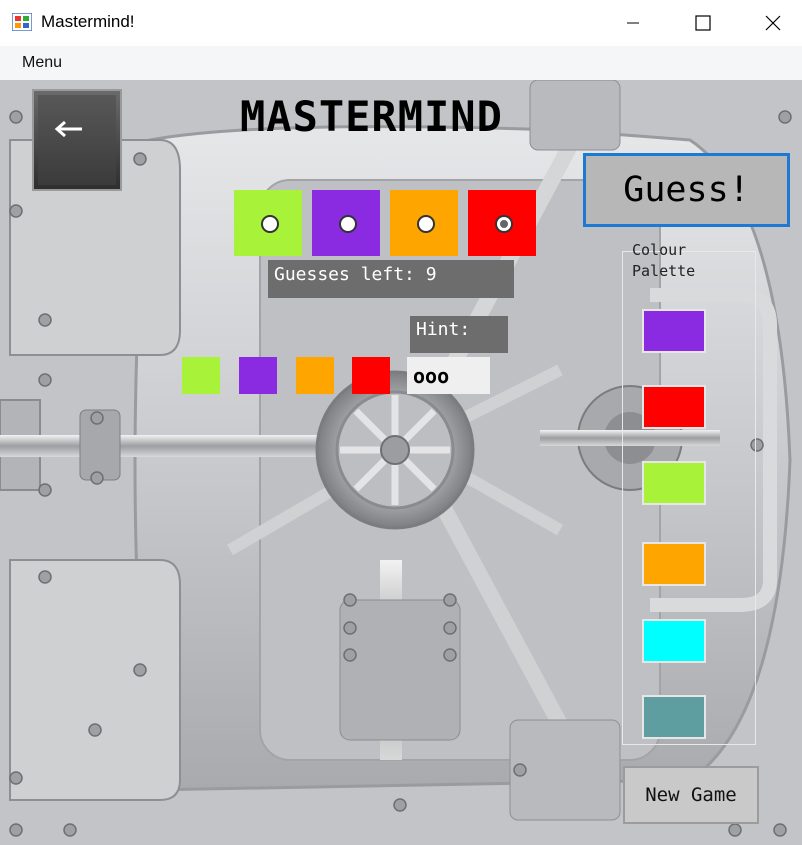 This screenshot has height=845, width=802. I want to click on palette-swatch-green, so click(674, 483).